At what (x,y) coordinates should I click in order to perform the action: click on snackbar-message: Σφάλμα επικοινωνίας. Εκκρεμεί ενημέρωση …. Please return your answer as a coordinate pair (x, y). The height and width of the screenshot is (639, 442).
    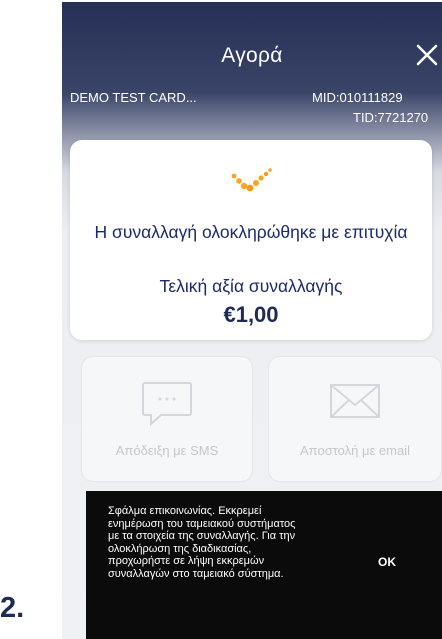
    Looking at the image, I should click on (202, 542).